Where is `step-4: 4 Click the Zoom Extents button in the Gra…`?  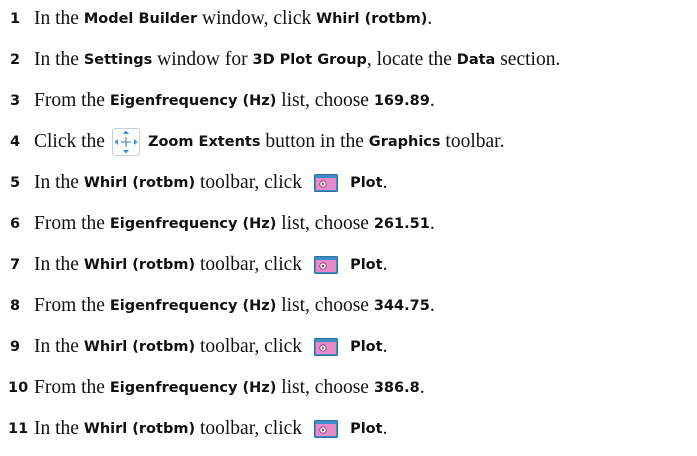
step-4: 4 Click the Zoom Extents button in the Gra… is located at coordinates (252, 142).